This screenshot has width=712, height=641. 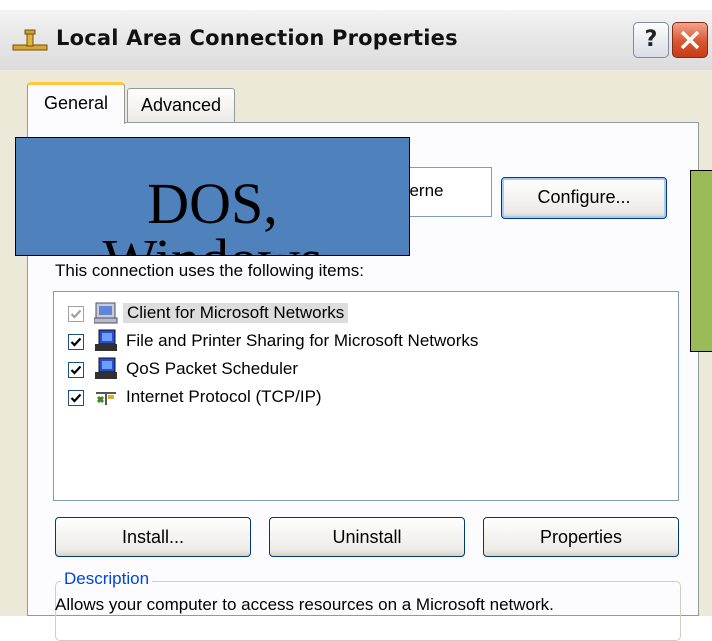 I want to click on properties-button-label: Properties, so click(x=581, y=537).